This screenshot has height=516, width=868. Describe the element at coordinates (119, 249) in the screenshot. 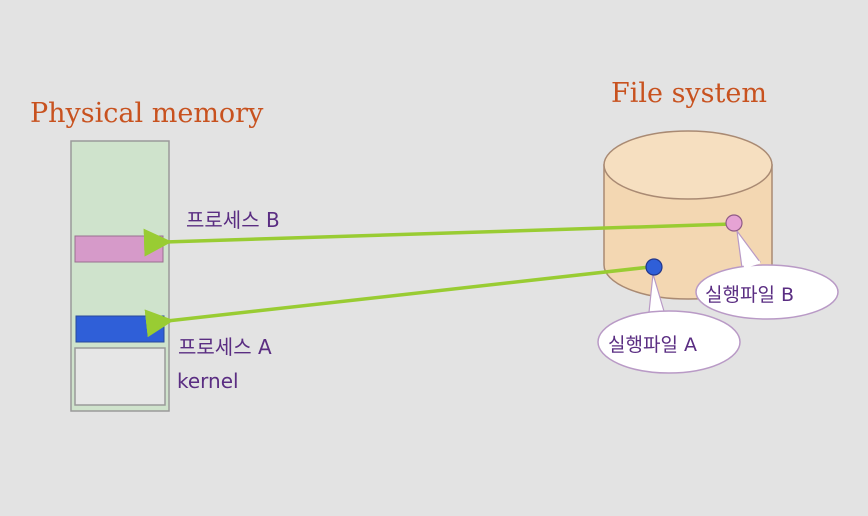

I see `process-b-region` at that location.